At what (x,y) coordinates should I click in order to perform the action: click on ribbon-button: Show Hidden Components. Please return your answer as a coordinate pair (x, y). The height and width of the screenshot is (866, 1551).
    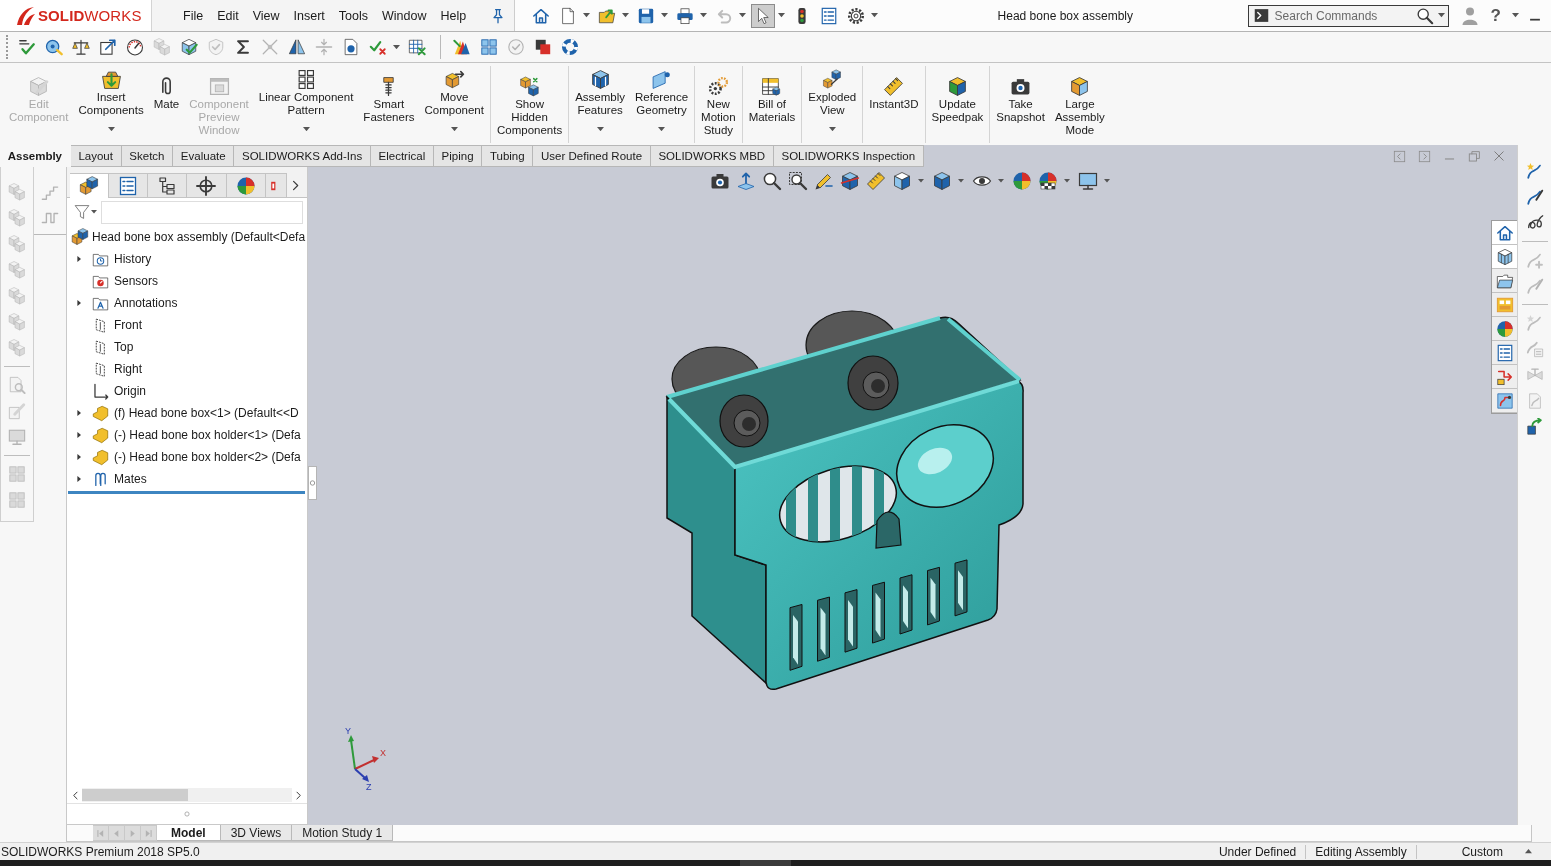
    Looking at the image, I should click on (529, 103).